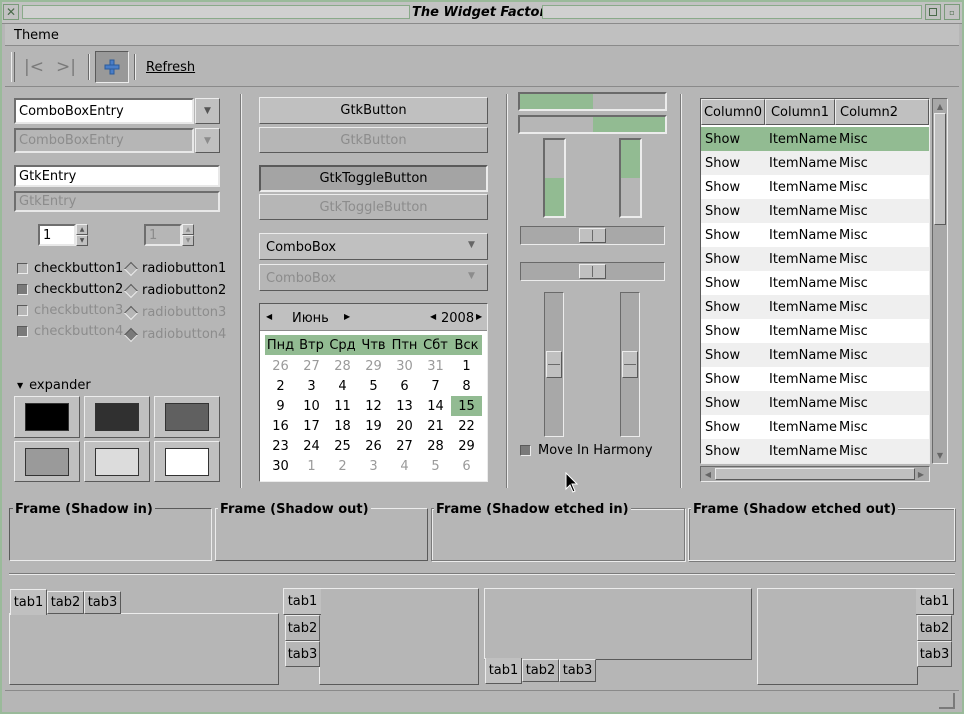  I want to click on calendar-day: 7, so click(435, 386).